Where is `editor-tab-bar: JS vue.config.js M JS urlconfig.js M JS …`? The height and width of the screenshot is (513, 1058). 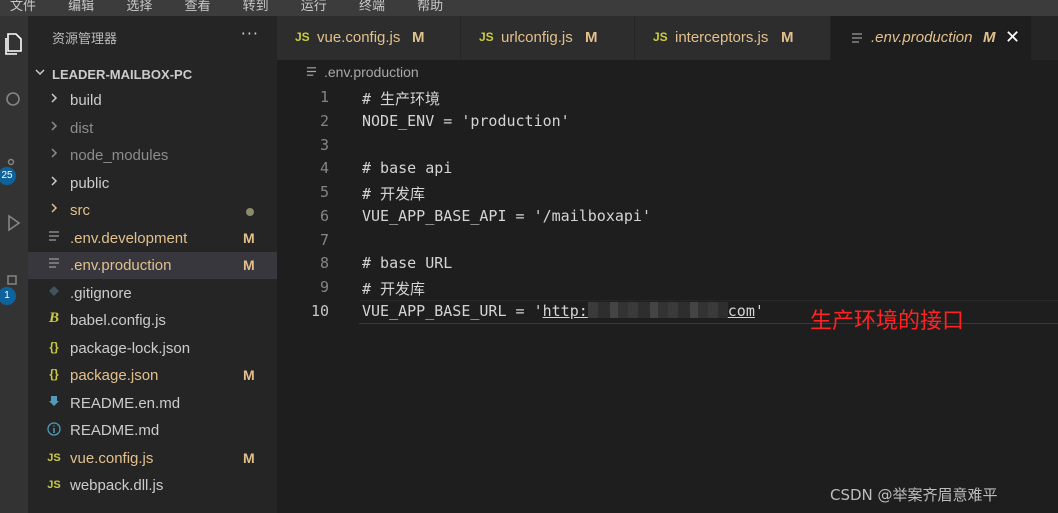 editor-tab-bar: JS vue.config.js M JS urlconfig.js M JS … is located at coordinates (667, 38).